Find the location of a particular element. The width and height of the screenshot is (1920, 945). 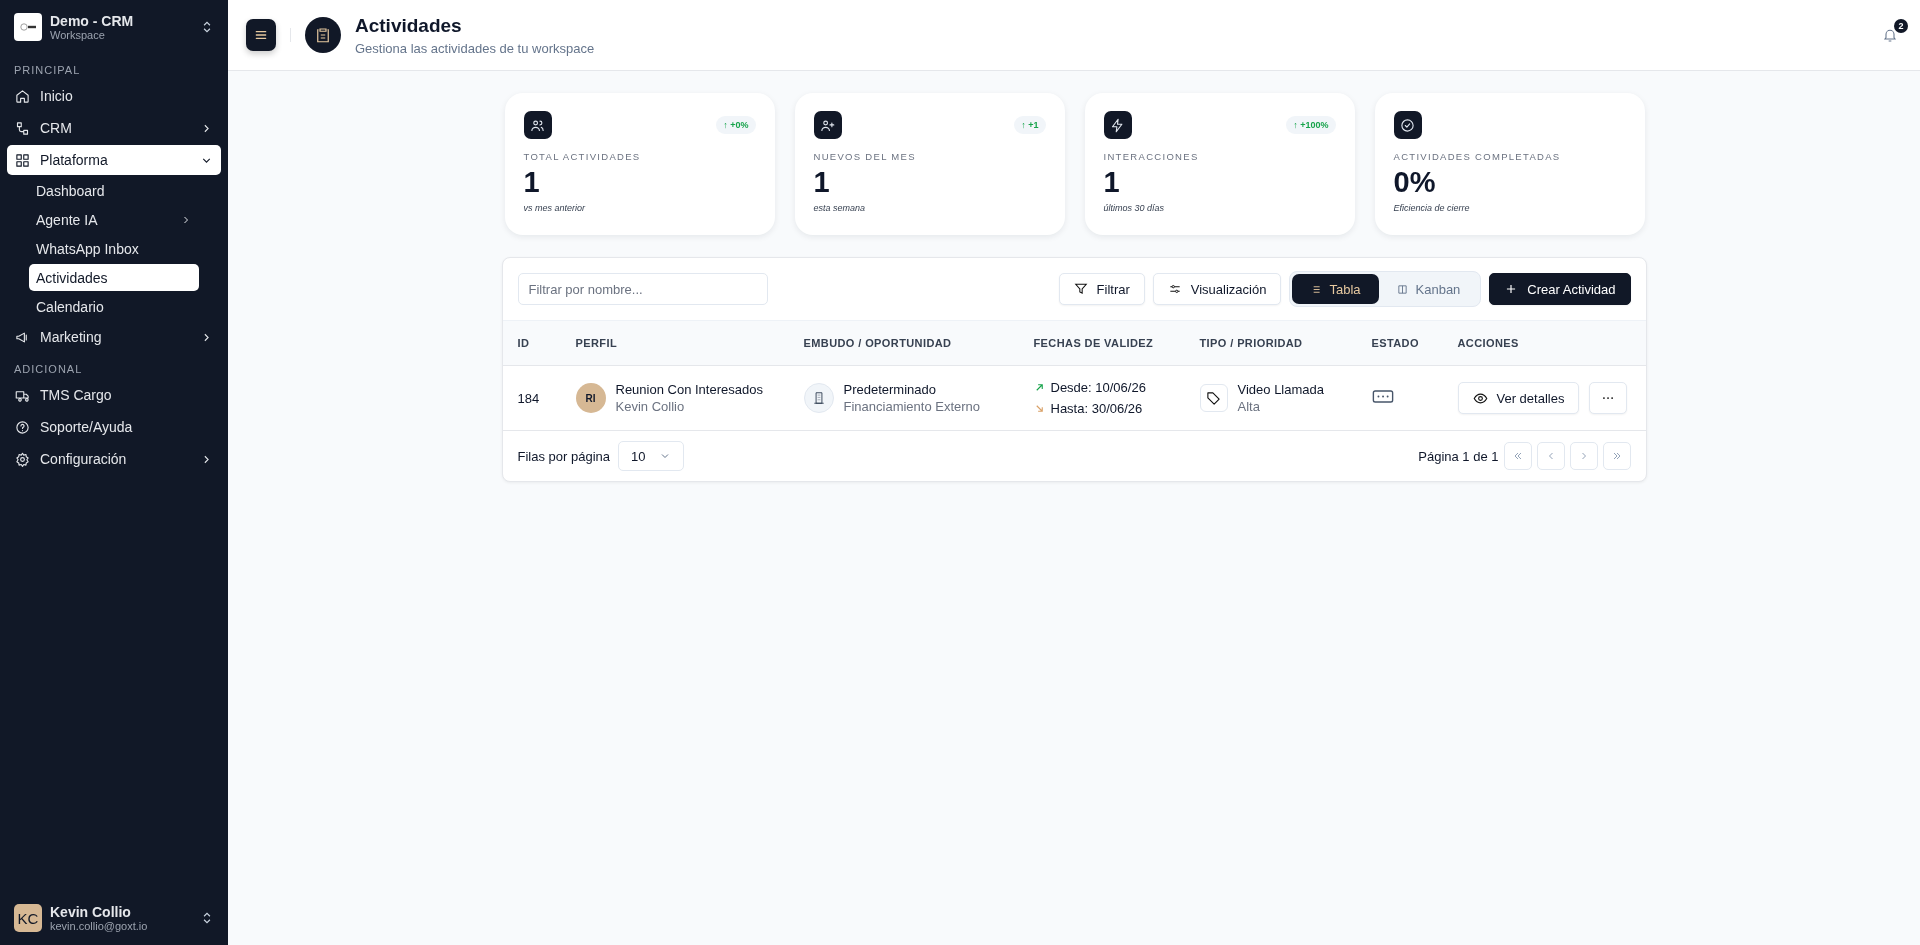

funnel-name: Predeterminado is located at coordinates (890, 389).